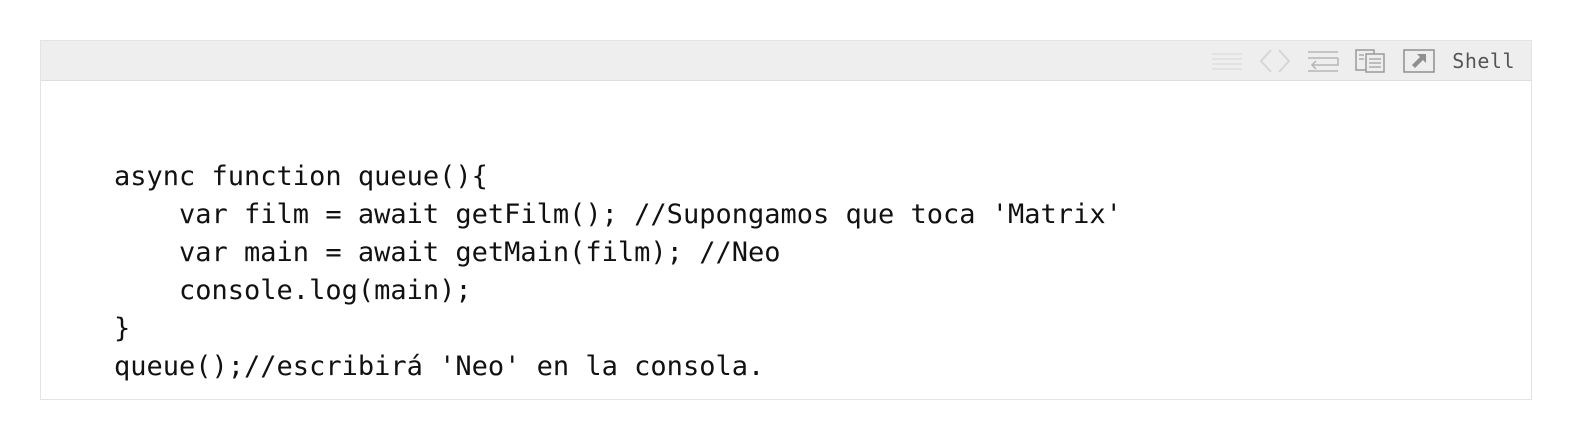  I want to click on toggle-code-button, so click(1275, 61).